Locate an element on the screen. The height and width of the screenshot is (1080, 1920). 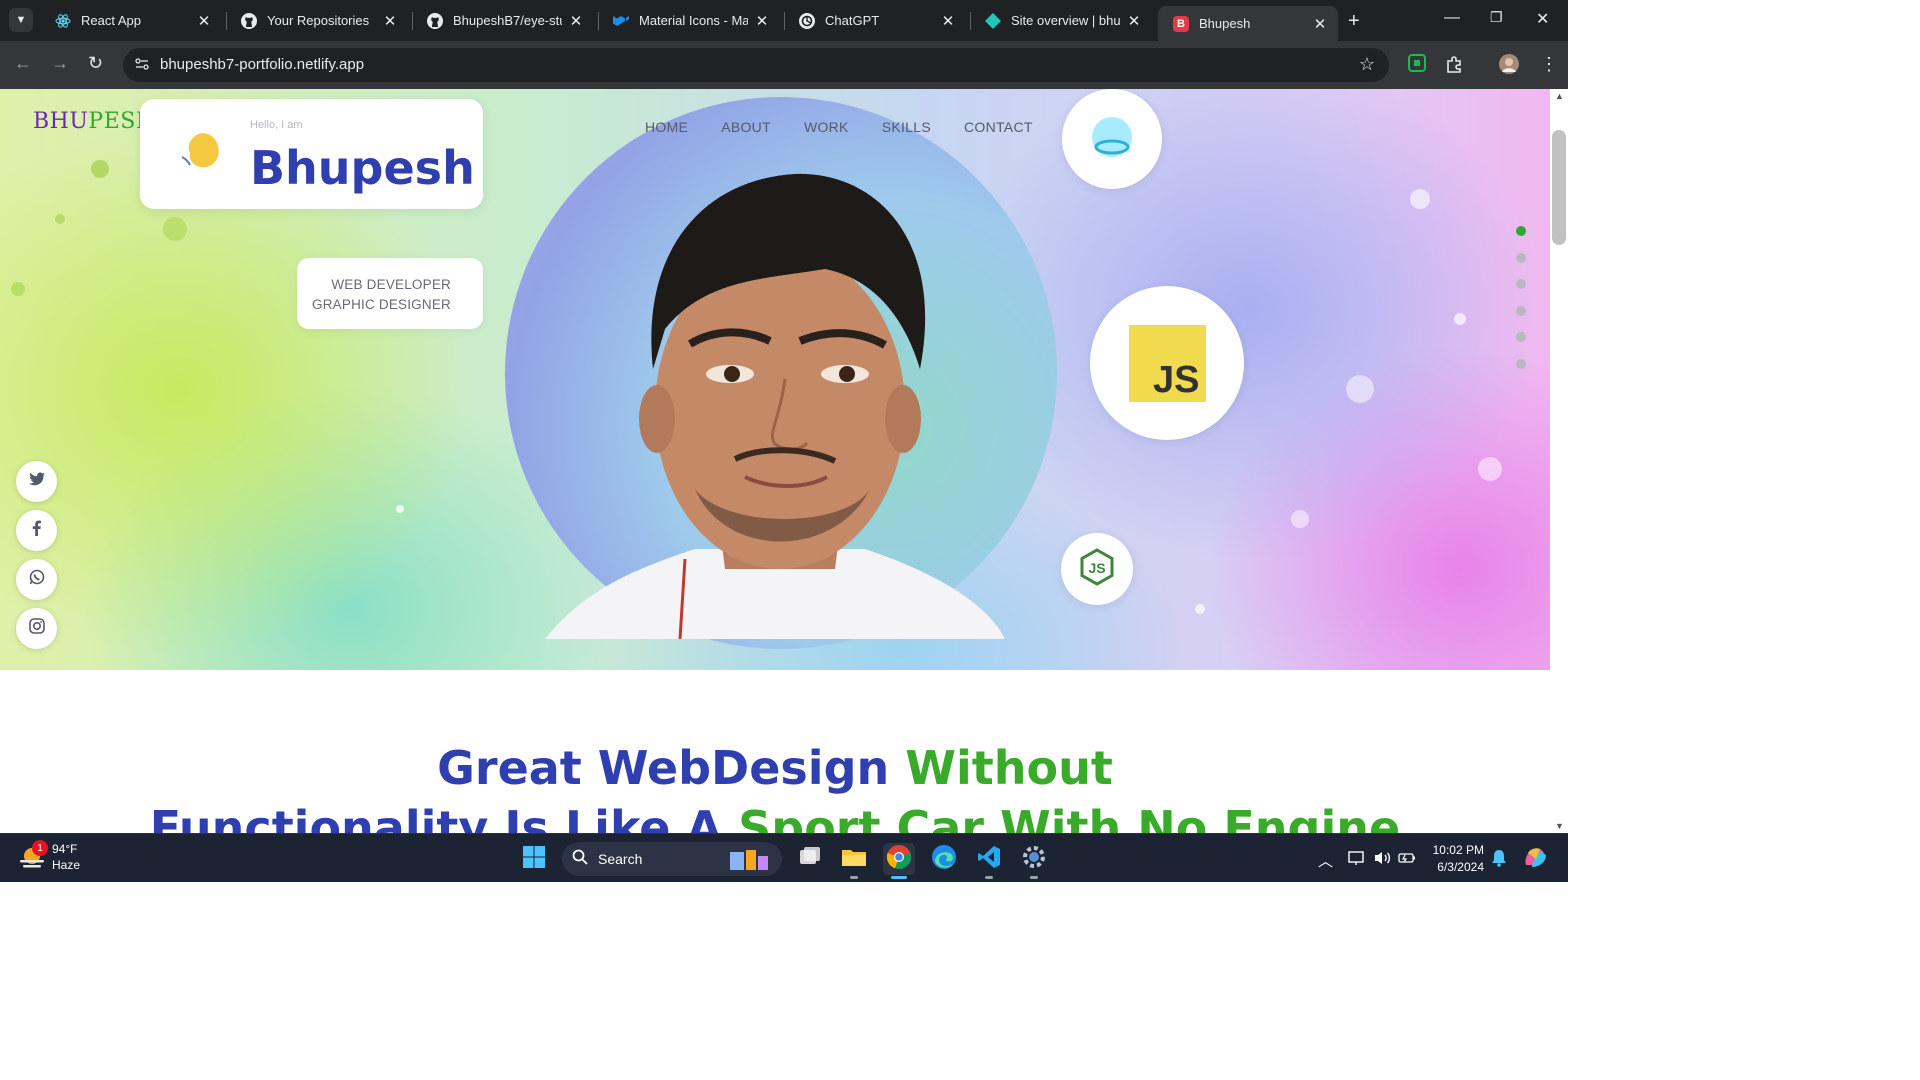
nav-work: WORK is located at coordinates (826, 127).